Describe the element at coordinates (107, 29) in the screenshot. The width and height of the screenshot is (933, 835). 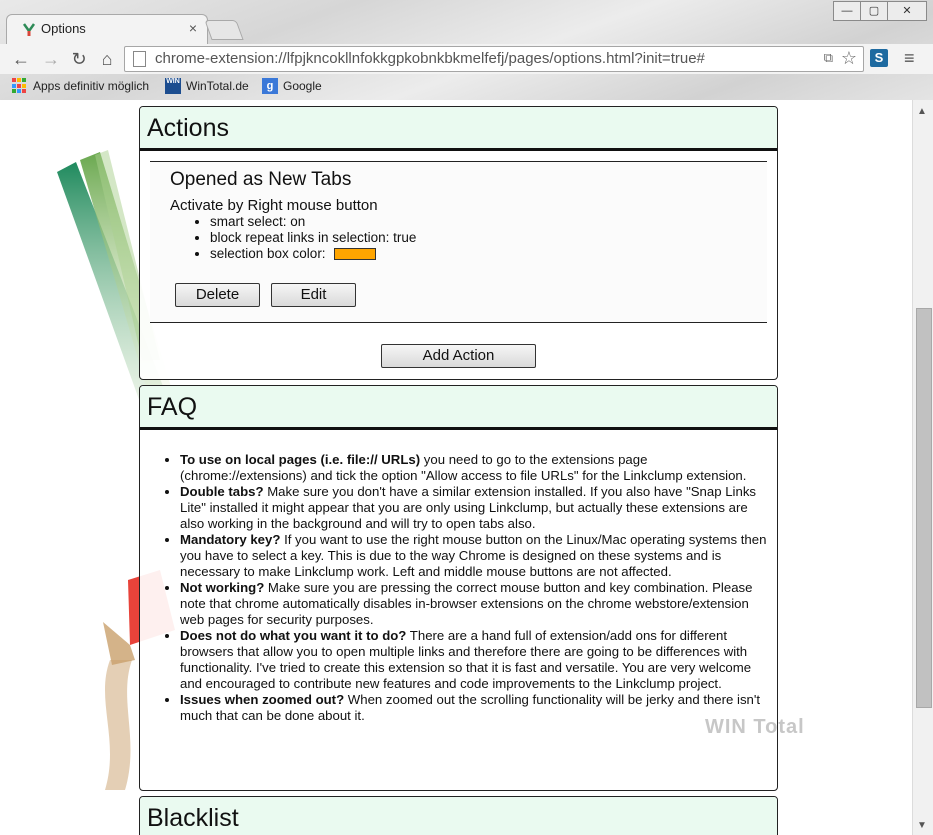
I see `tab-options: Options ×` at that location.